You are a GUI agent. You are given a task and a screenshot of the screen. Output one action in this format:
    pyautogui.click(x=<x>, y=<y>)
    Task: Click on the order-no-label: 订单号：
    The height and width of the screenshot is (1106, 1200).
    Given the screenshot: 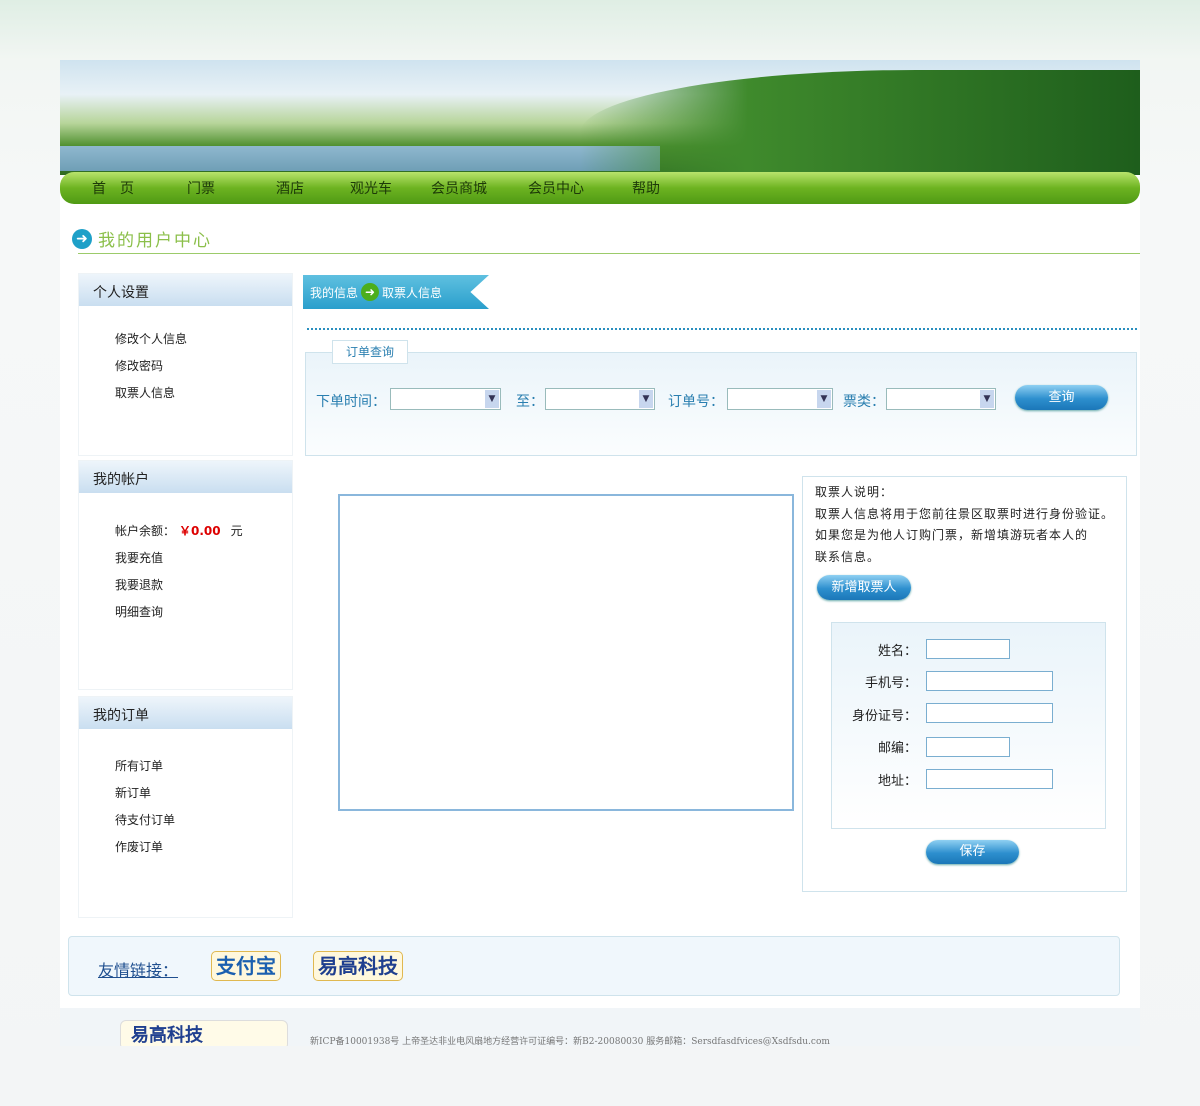 What is the action you would take?
    pyautogui.click(x=696, y=402)
    